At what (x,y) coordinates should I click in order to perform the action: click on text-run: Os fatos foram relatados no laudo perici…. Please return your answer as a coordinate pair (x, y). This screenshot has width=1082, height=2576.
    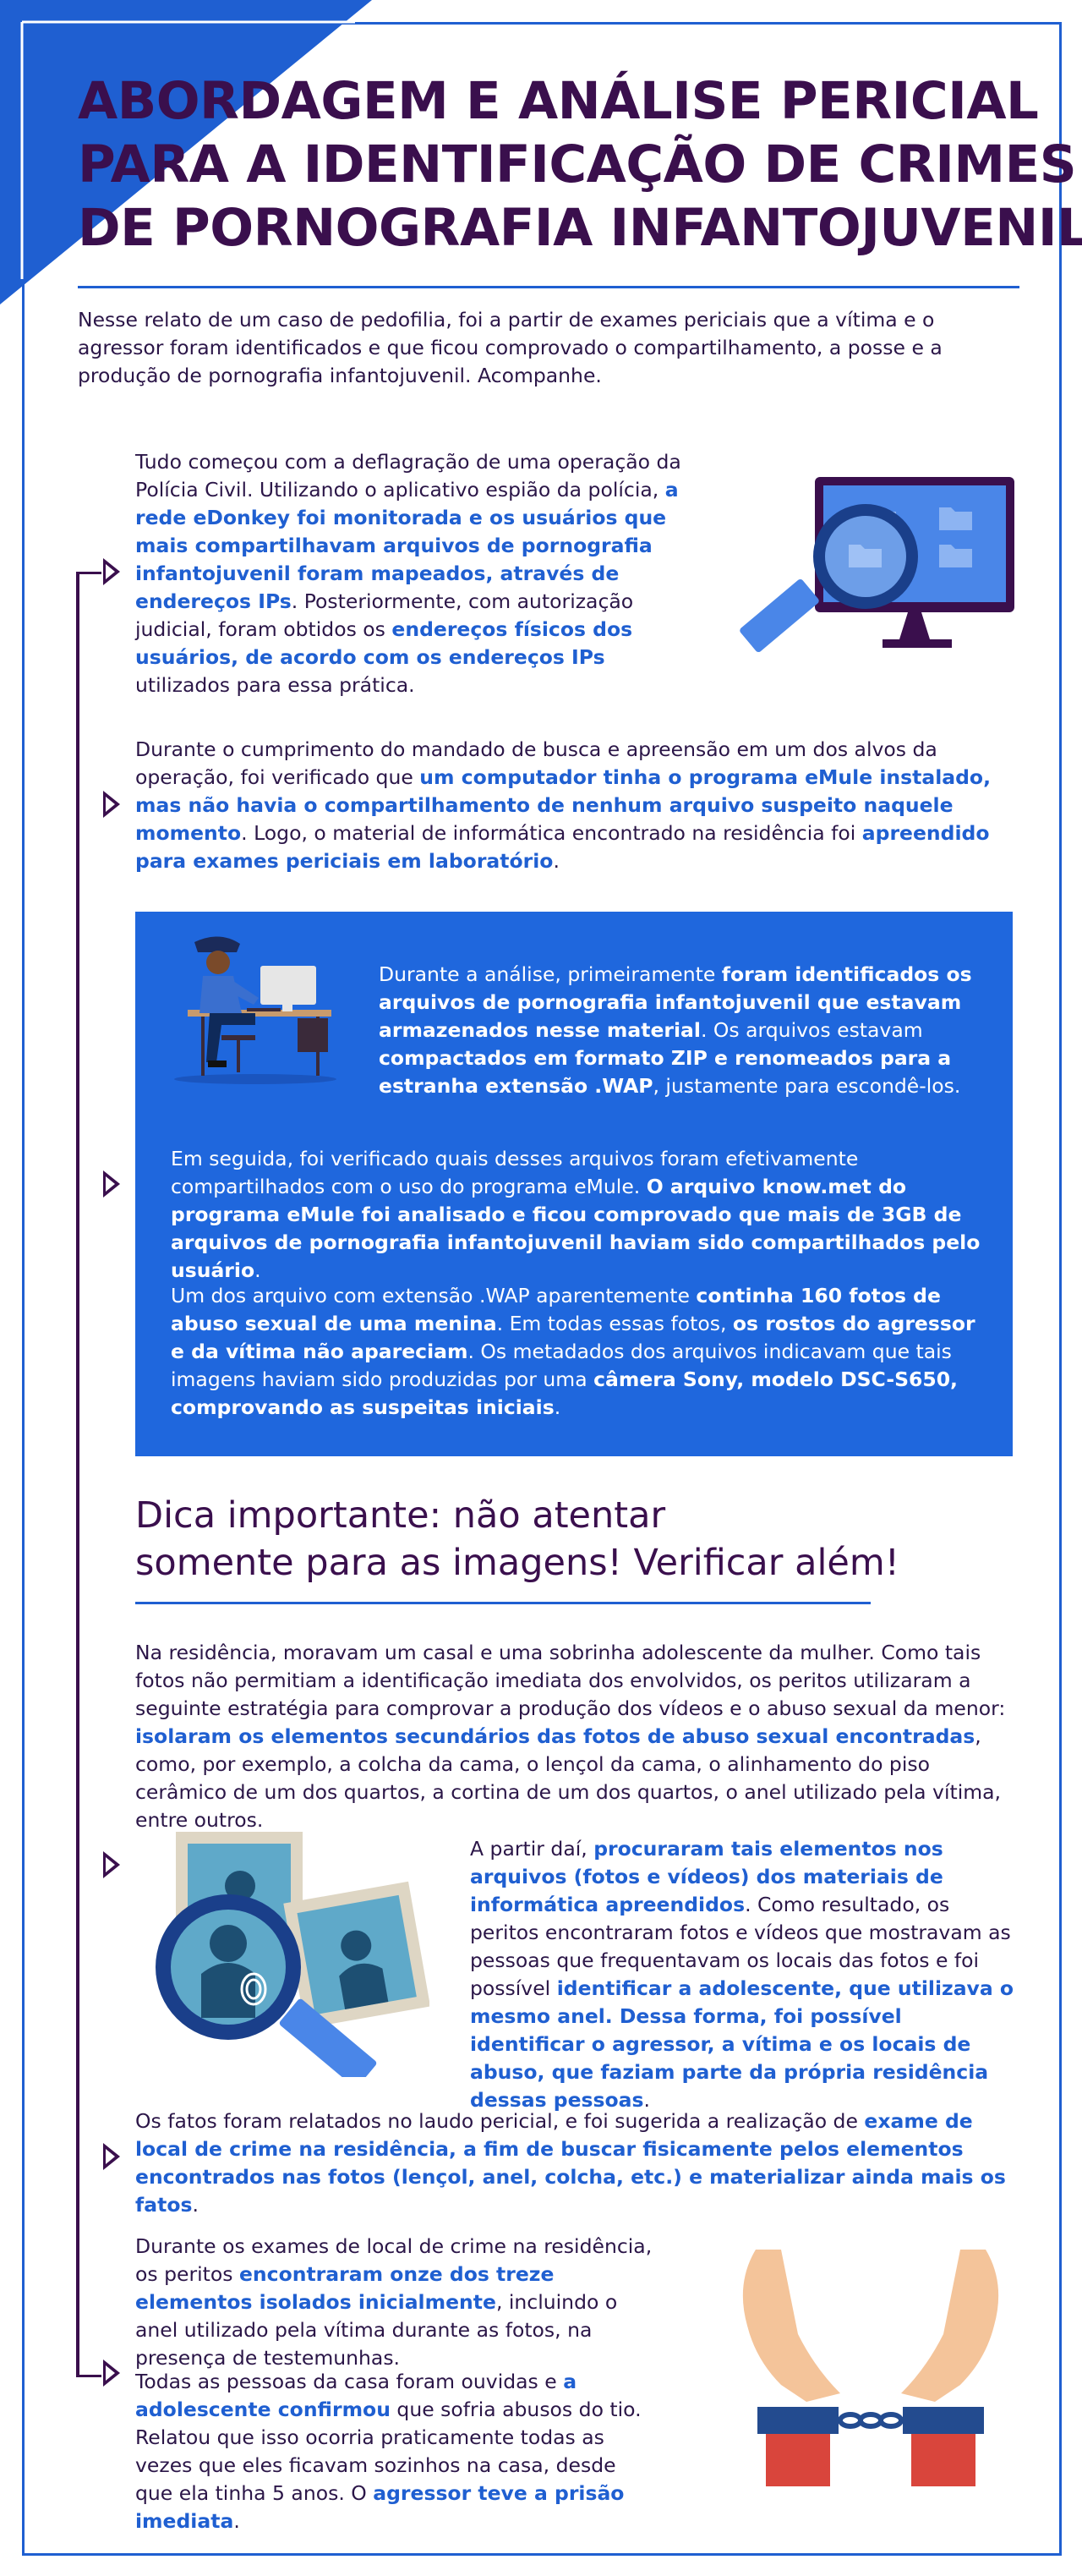
    Looking at the image, I should click on (500, 2121).